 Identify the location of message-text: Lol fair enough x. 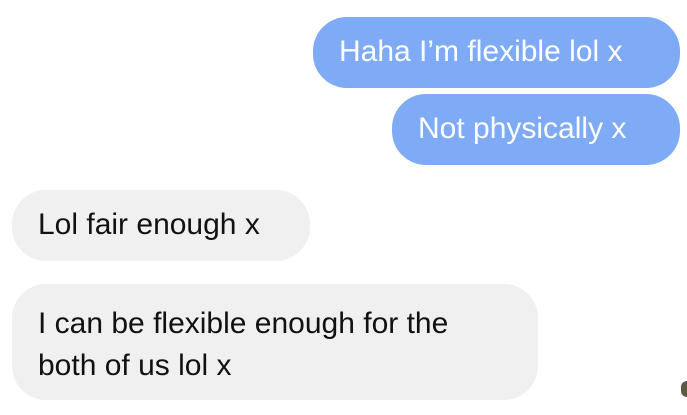
(149, 224).